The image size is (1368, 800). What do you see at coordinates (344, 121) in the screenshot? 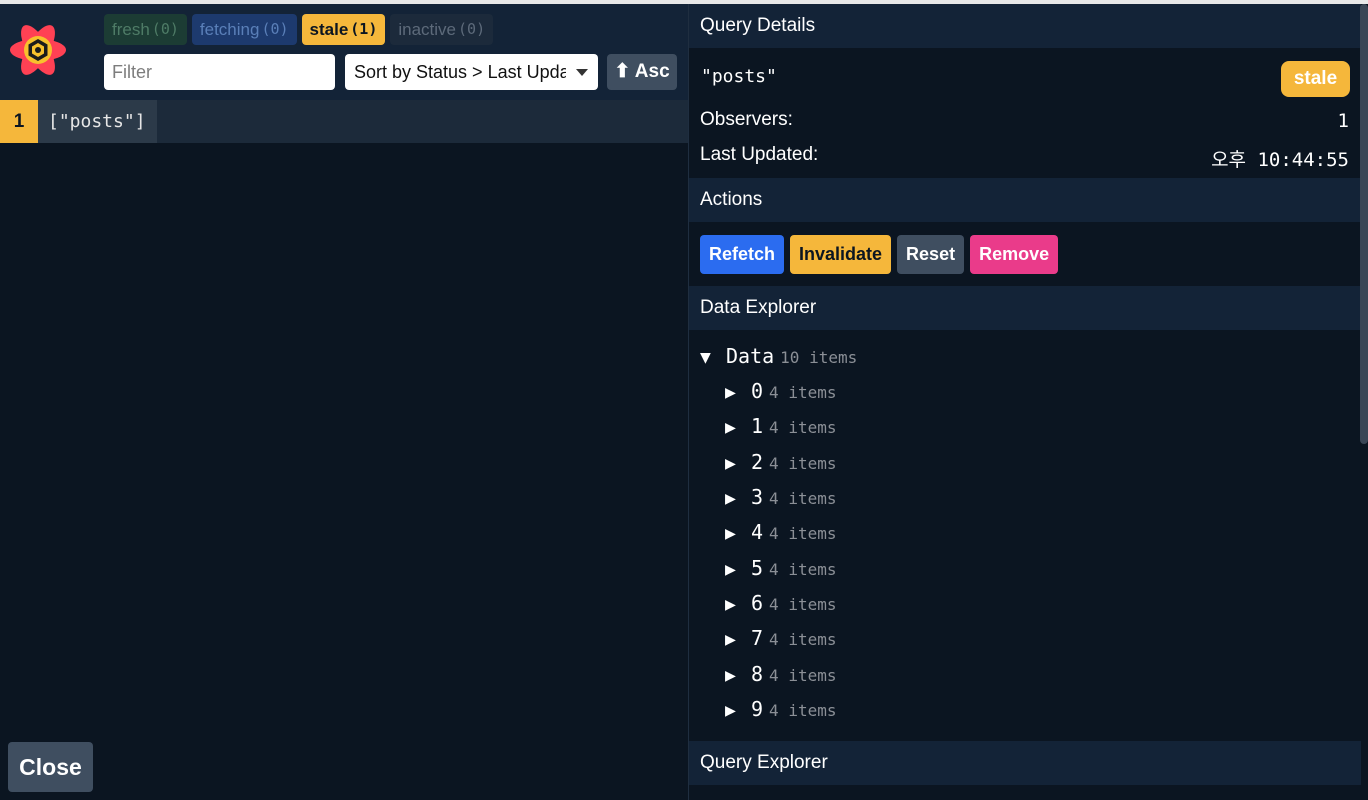
I see `query-row: 1 ["posts"]` at bounding box center [344, 121].